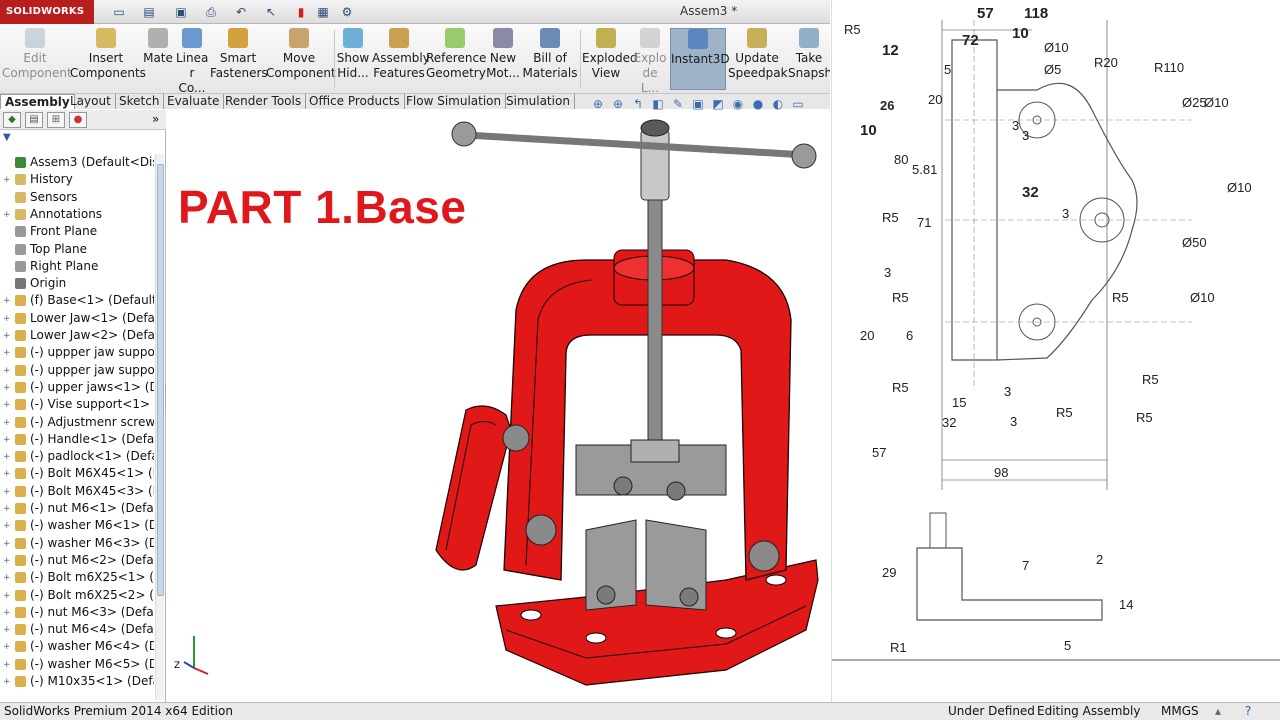  Describe the element at coordinates (77, 318) in the screenshot. I see `tree-item: + Lower Jaw<1> (Default` at that location.